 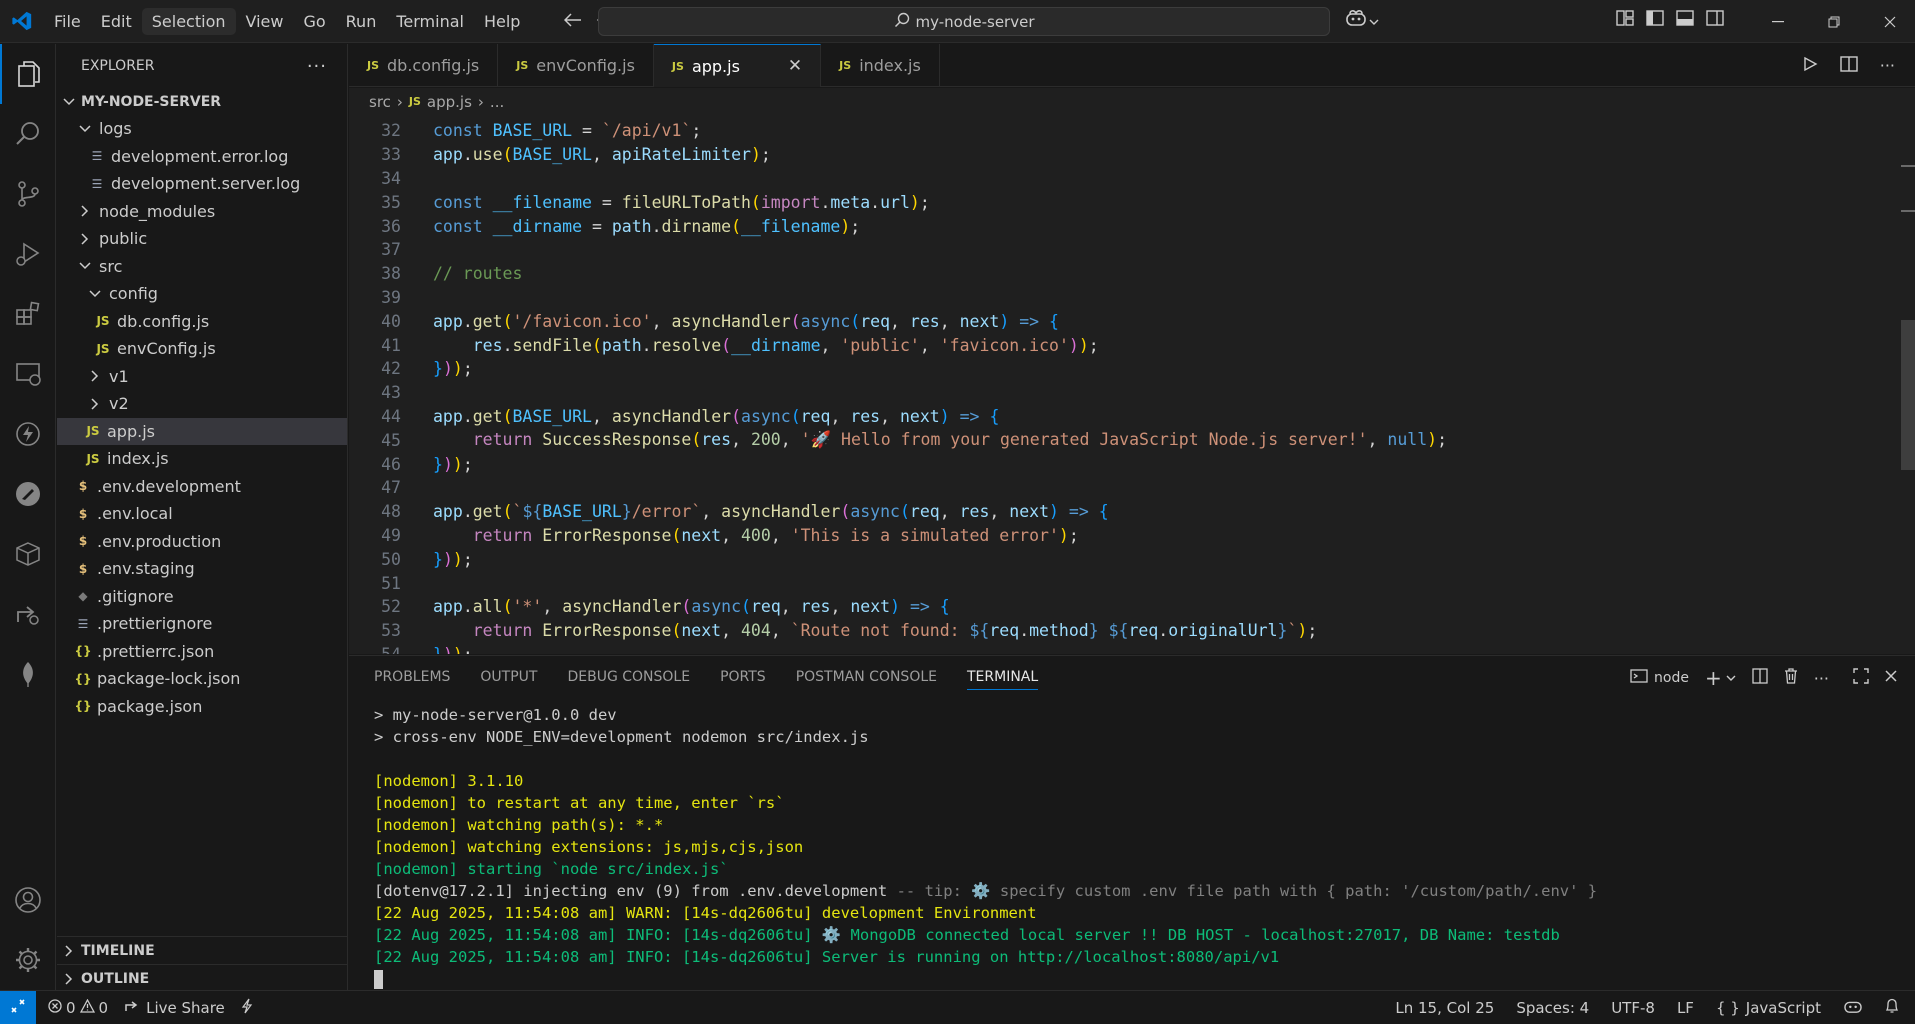 I want to click on tree-file-prettierrc-json: {} .prettierrc.json, so click(x=202, y=652).